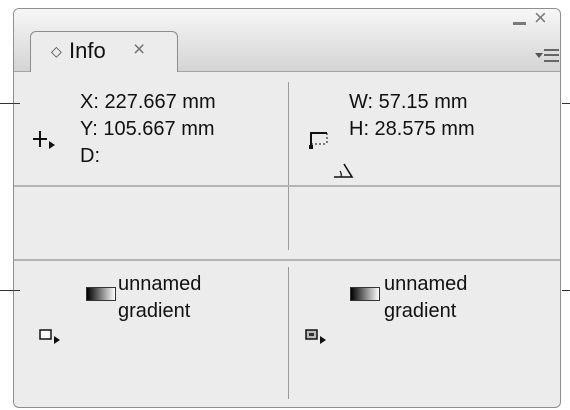 This screenshot has width=570, height=410. What do you see at coordinates (540, 20) in the screenshot?
I see `window-close-icon: ×` at bounding box center [540, 20].